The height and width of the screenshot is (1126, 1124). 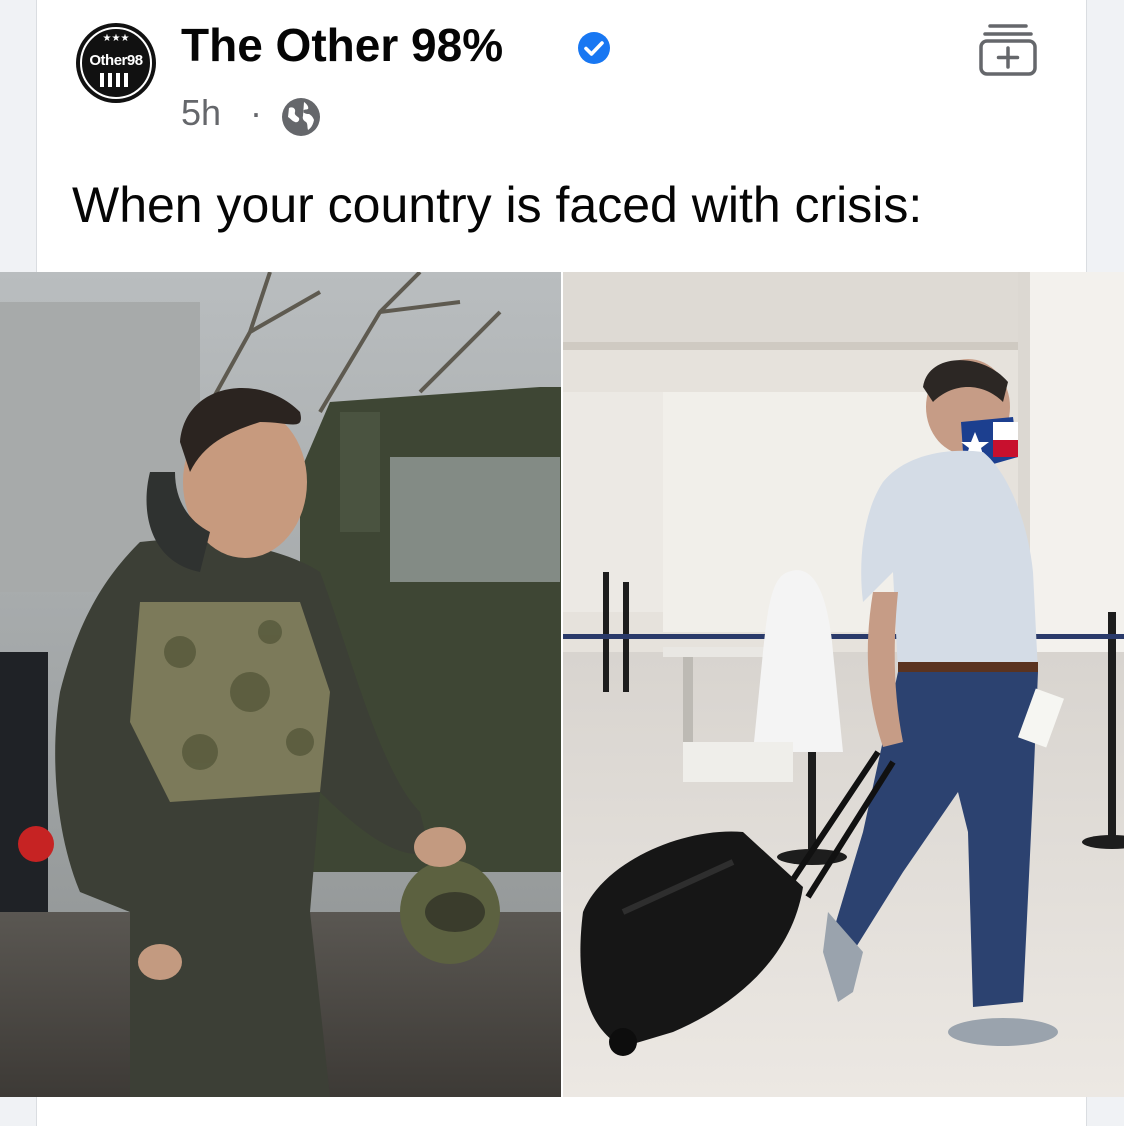 I want to click on verified-badge-icon, so click(x=594, y=48).